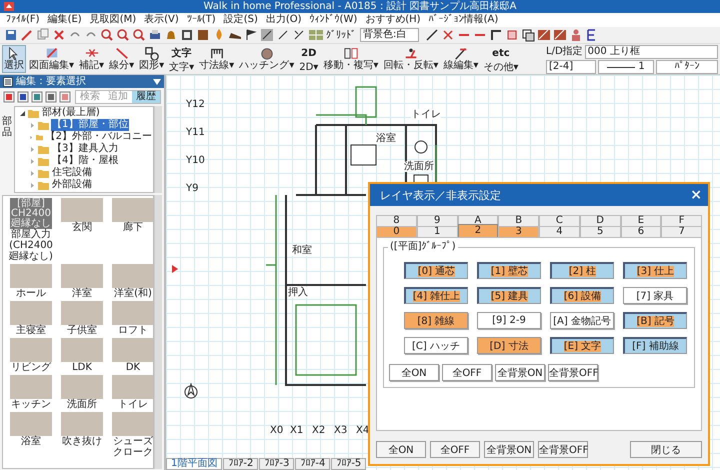 The image size is (720, 470). What do you see at coordinates (23, 20) in the screenshot?
I see `menu-item: ﾌｧｲﾙ(F)` at bounding box center [23, 20].